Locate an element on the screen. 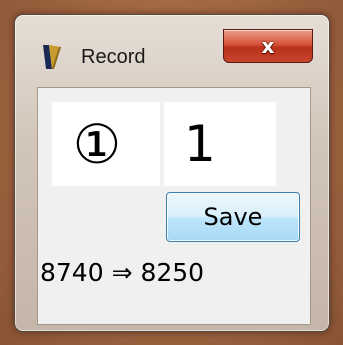 The width and height of the screenshot is (343, 345). number-value: 1 is located at coordinates (200, 144).